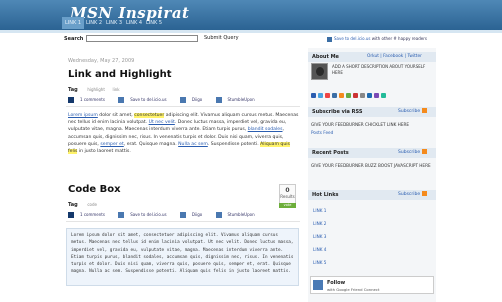 This screenshot has width=502, height=302. What do you see at coordinates (94, 189) in the screenshot?
I see `post-title: Code Box` at bounding box center [94, 189].